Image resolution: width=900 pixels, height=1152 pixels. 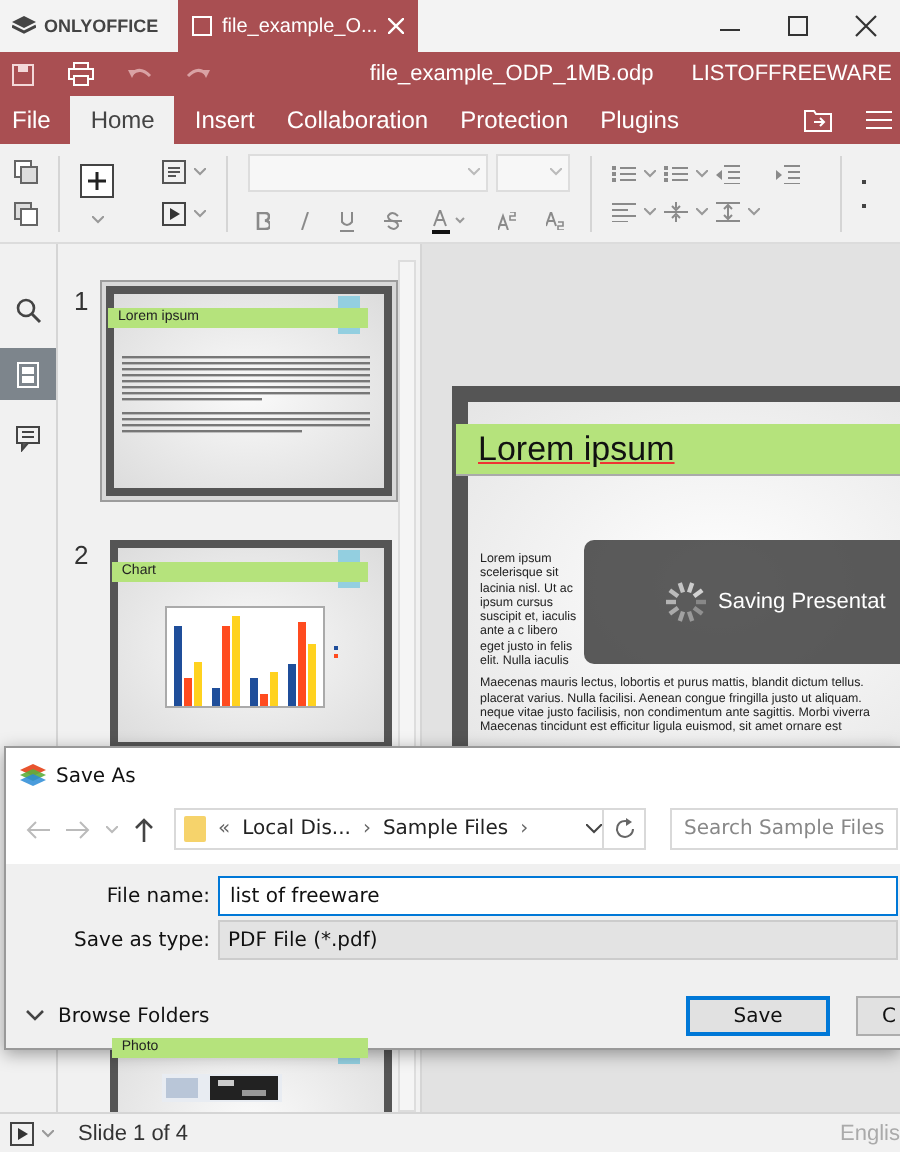 I want to click on menu-tab: File, so click(x=35, y=120).